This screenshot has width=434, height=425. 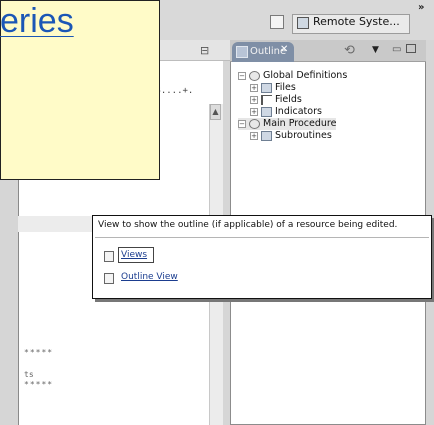 What do you see at coordinates (242, 52) in the screenshot?
I see `outline-view-icon` at bounding box center [242, 52].